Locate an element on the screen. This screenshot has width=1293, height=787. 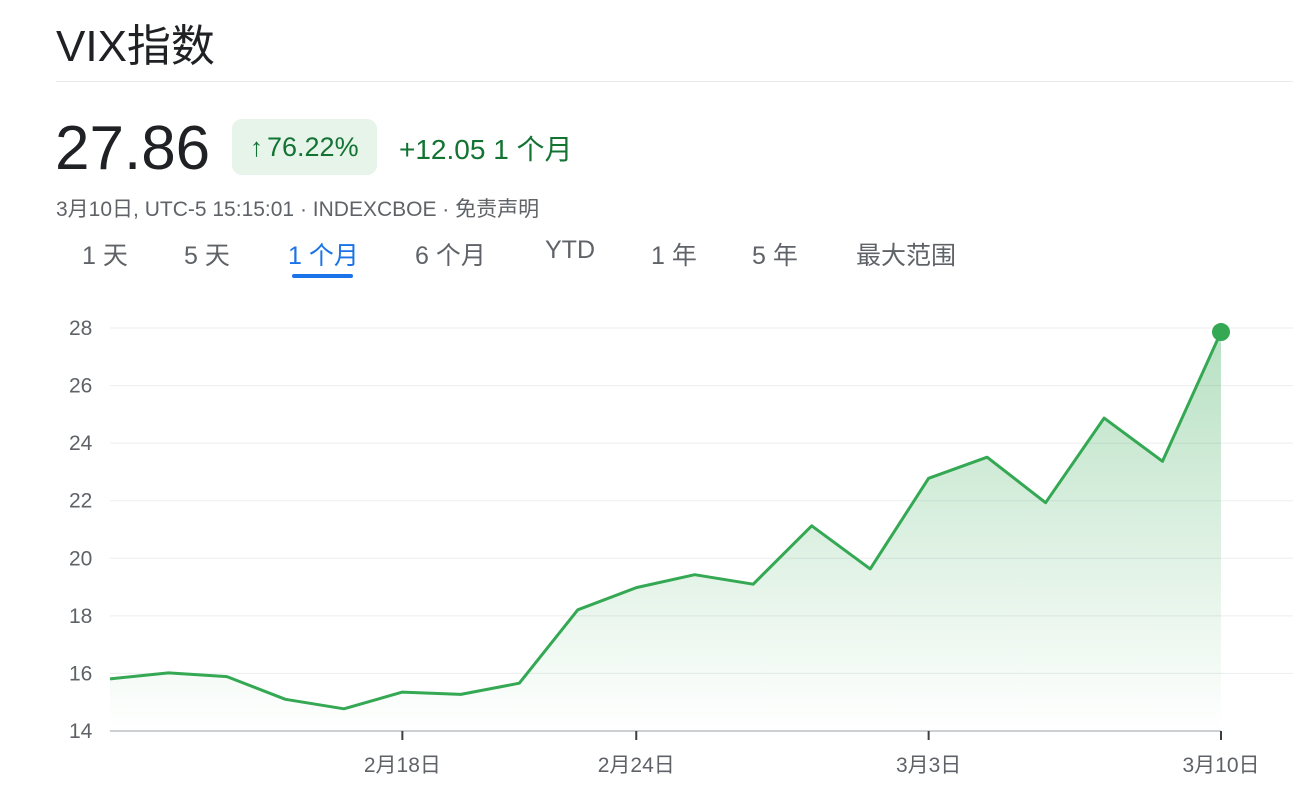
tab-5-year: 5 年 is located at coordinates (775, 254).